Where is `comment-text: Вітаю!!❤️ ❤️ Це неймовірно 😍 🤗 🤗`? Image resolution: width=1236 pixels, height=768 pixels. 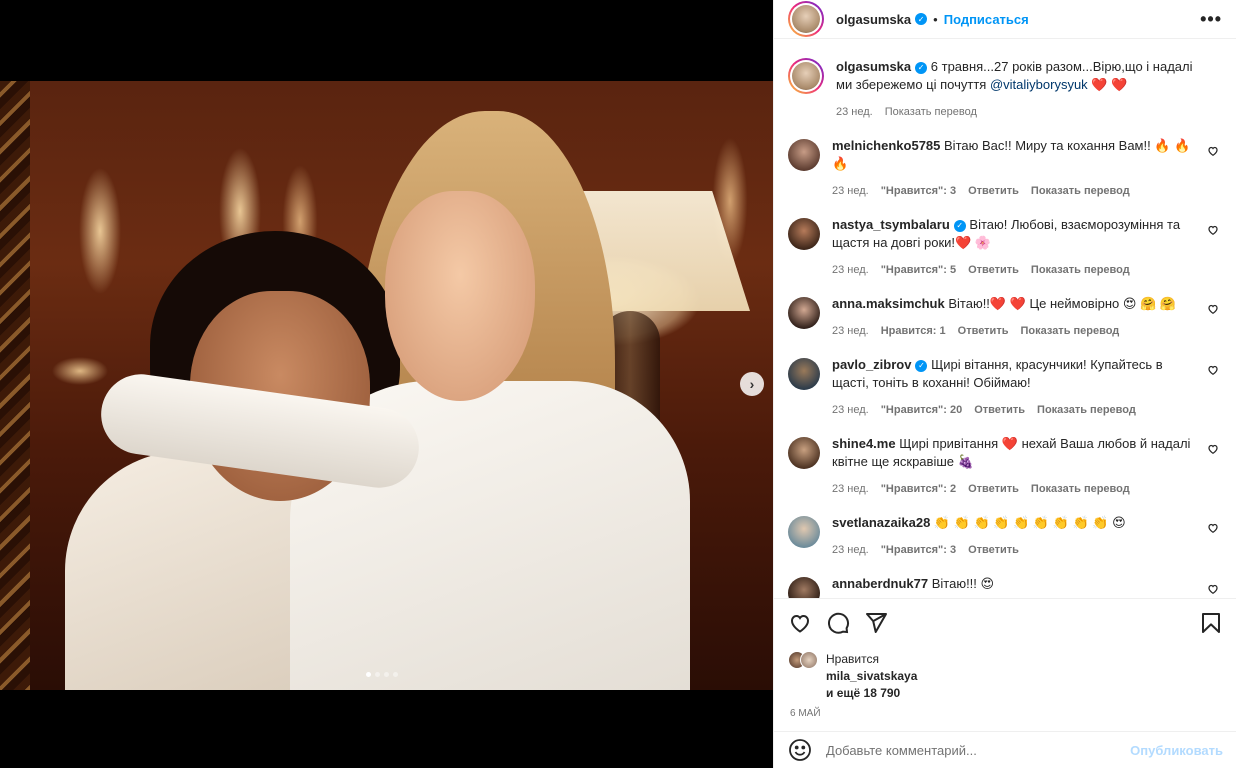
comment-text: Вітаю!!❤️ ❤️ Це неймовірно 😍 🤗 🤗 is located at coordinates (1062, 303).